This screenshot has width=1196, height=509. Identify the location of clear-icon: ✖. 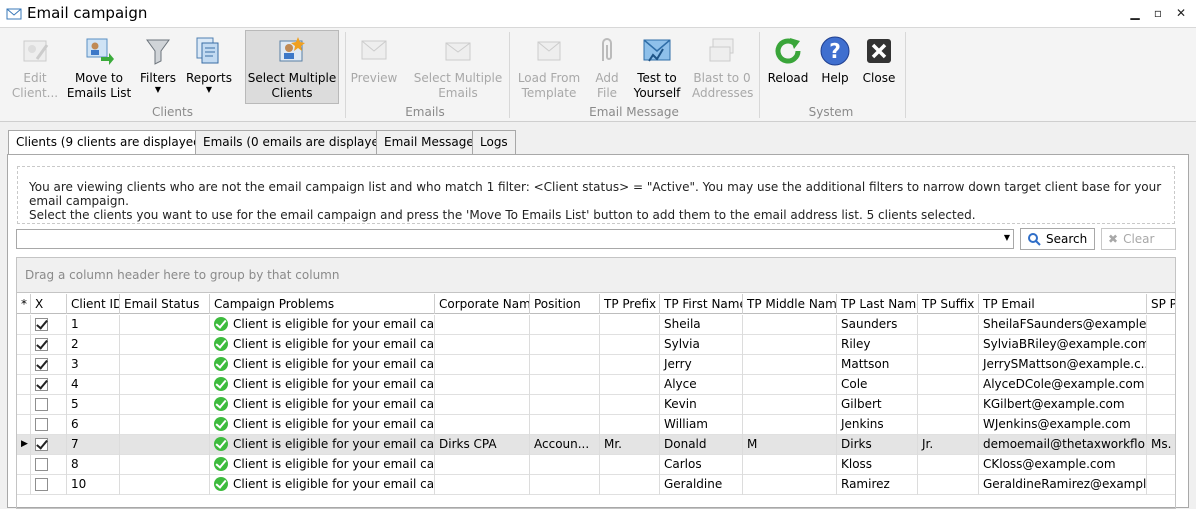
(1113, 239).